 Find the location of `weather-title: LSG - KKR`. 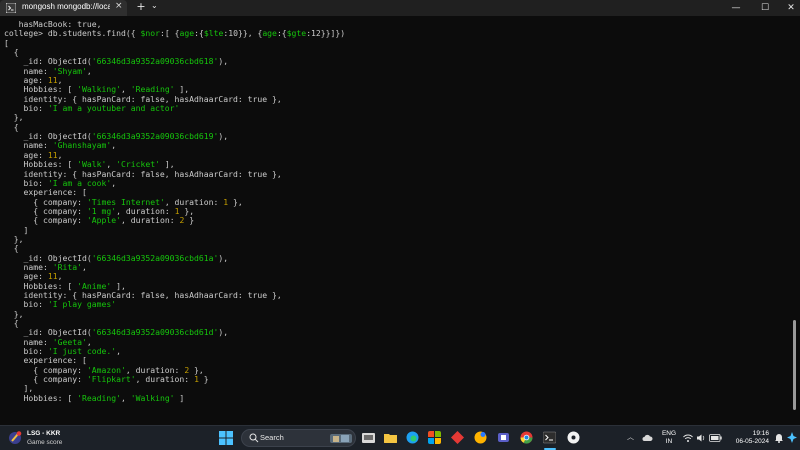

weather-title: LSG - KKR is located at coordinates (44, 433).